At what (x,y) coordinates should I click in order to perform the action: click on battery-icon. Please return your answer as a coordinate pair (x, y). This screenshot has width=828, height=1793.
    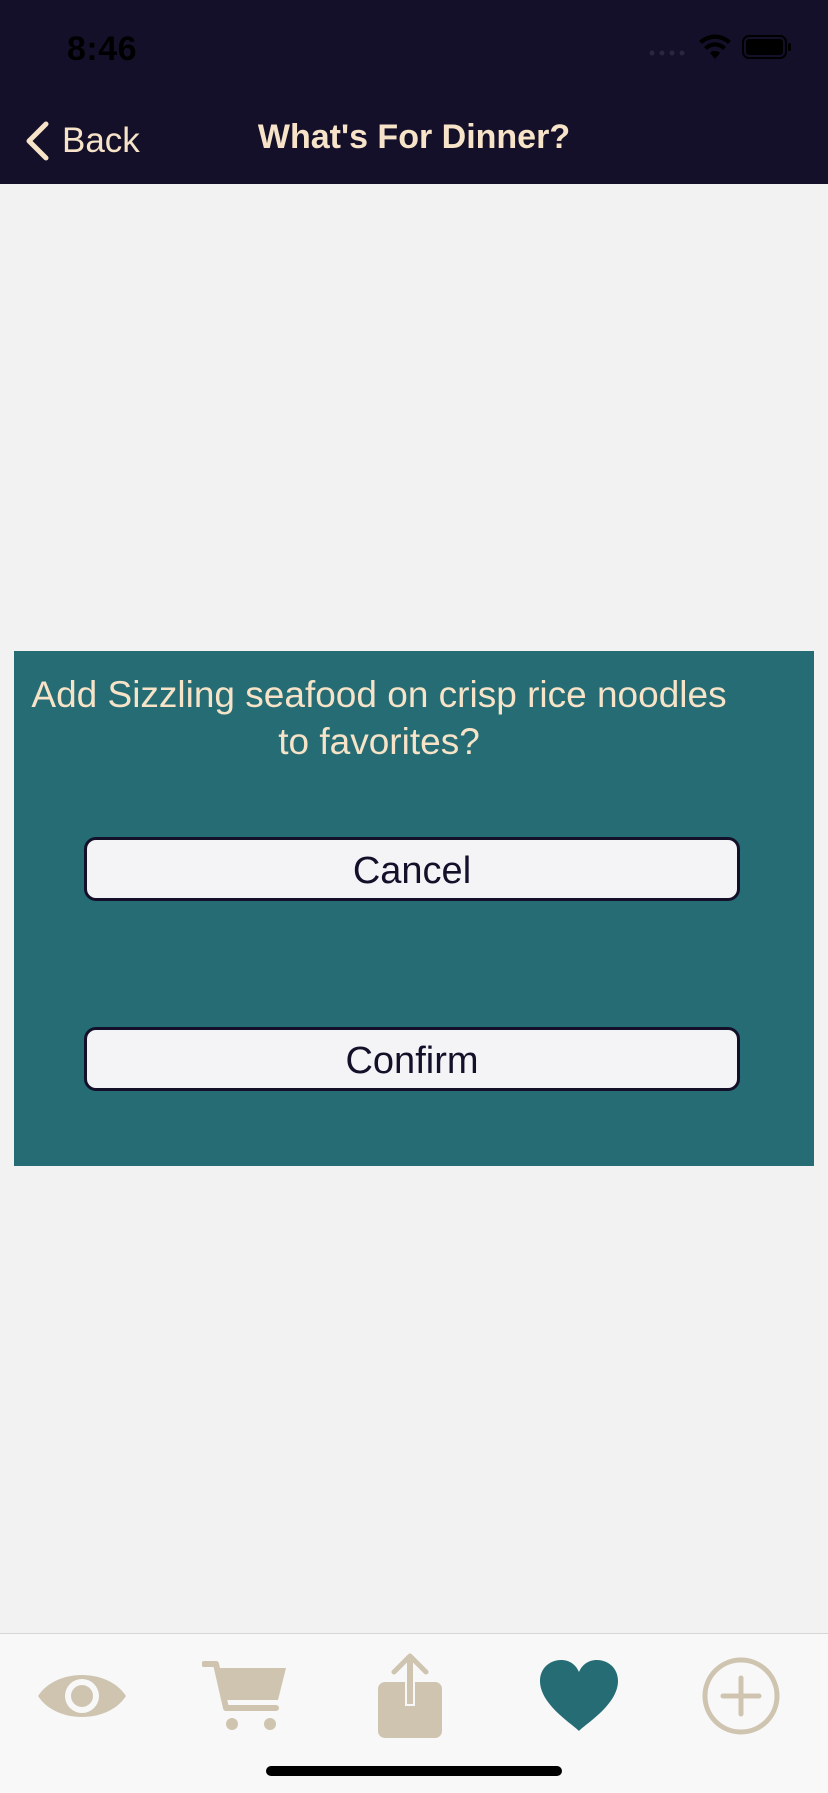
    Looking at the image, I should click on (766, 47).